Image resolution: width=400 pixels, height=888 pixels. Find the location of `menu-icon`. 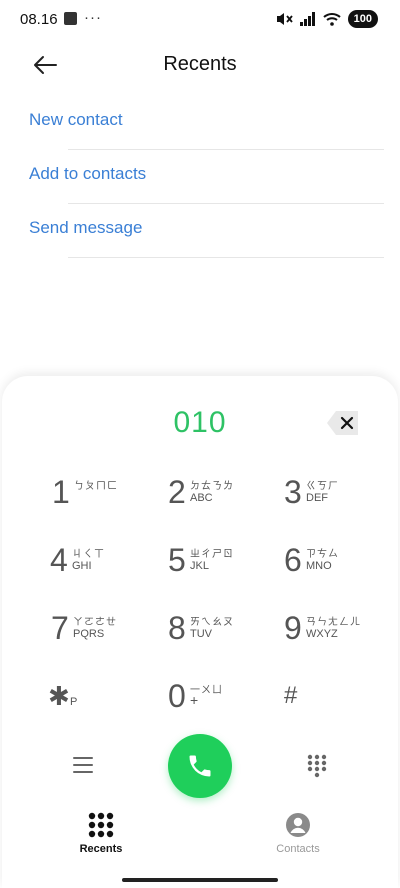

menu-icon is located at coordinates (83, 765).